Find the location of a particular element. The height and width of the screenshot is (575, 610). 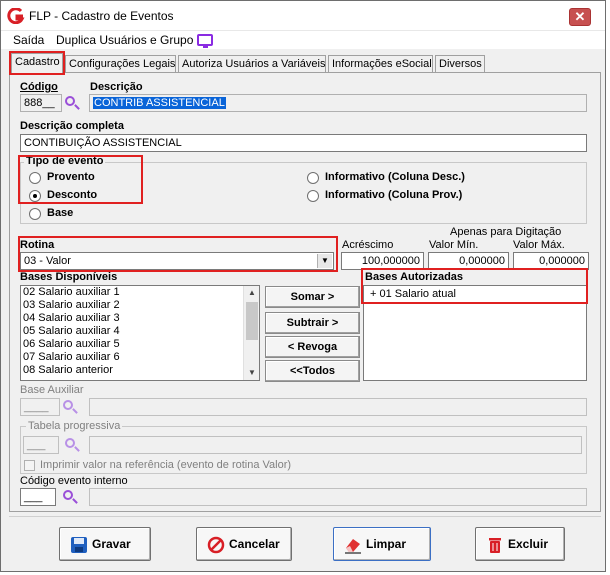

limpar-button: Limpar is located at coordinates (382, 544).